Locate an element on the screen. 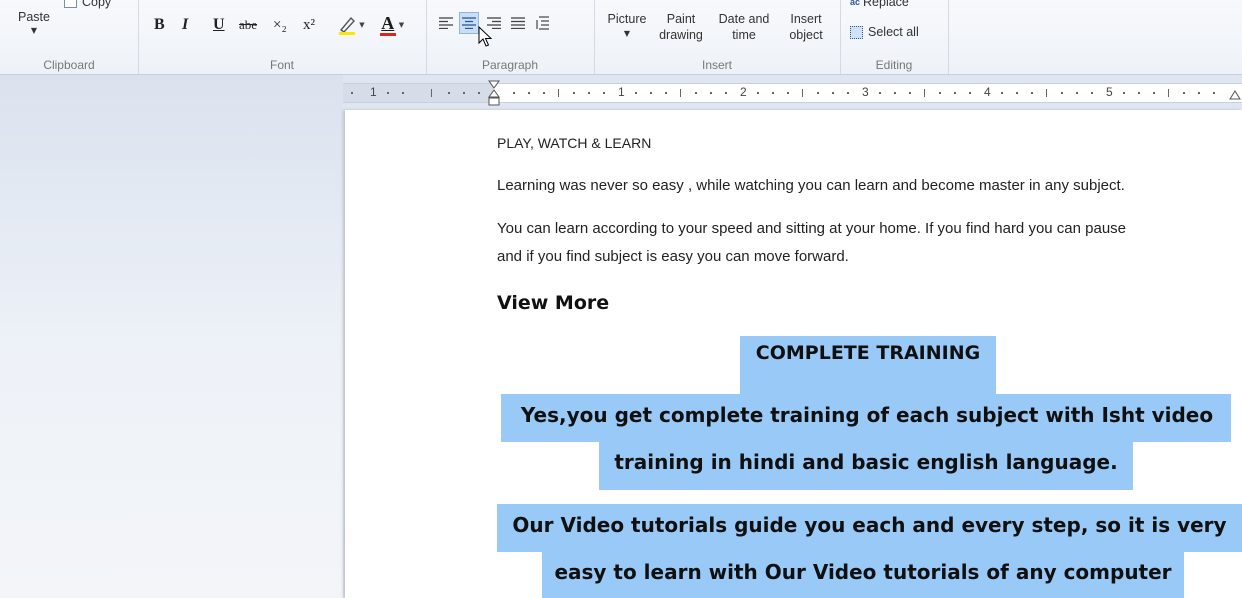 The height and width of the screenshot is (598, 1242). align-center-button is located at coordinates (469, 23).